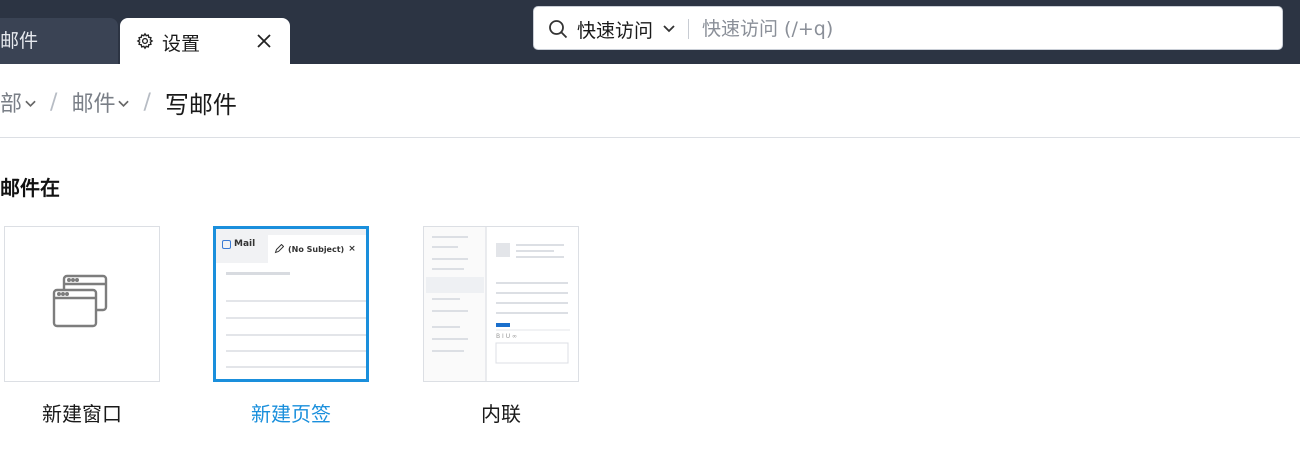  What do you see at coordinates (59, 41) in the screenshot?
I see `tab-mail: 邮件` at bounding box center [59, 41].